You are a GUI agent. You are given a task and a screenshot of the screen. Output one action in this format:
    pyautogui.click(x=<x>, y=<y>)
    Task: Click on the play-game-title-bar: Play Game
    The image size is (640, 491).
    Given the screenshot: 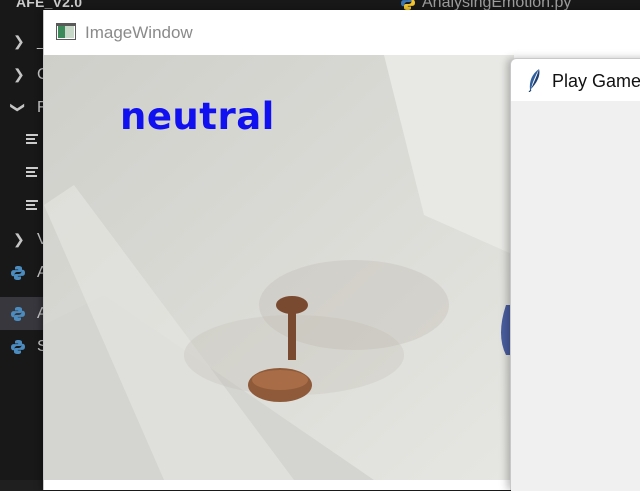 What is the action you would take?
    pyautogui.click(x=575, y=80)
    